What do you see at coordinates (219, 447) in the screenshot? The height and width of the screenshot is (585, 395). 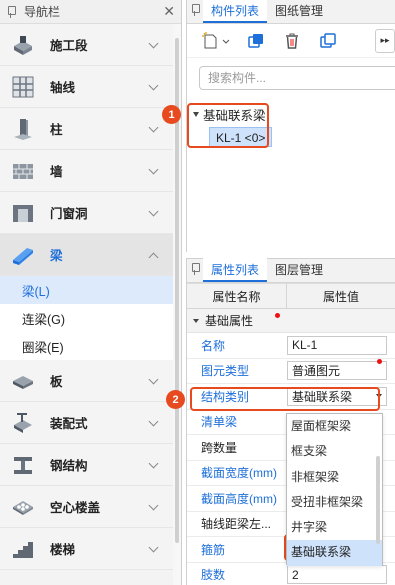 I see `property-key: 跨数量` at bounding box center [219, 447].